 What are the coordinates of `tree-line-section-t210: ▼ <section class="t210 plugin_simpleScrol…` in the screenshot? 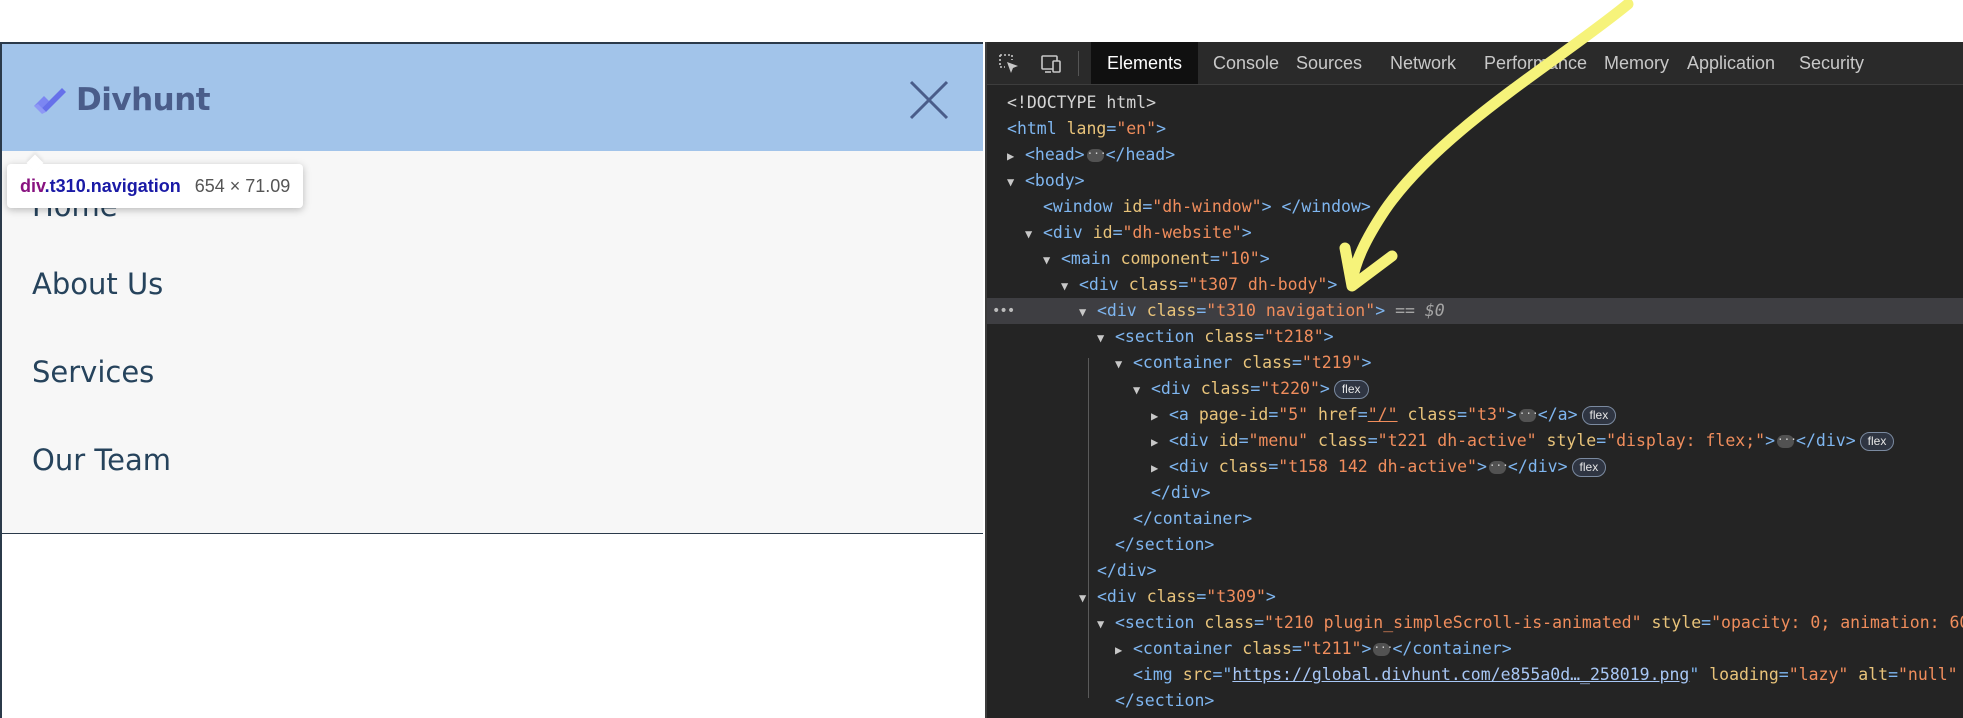 It's located at (1530, 623).